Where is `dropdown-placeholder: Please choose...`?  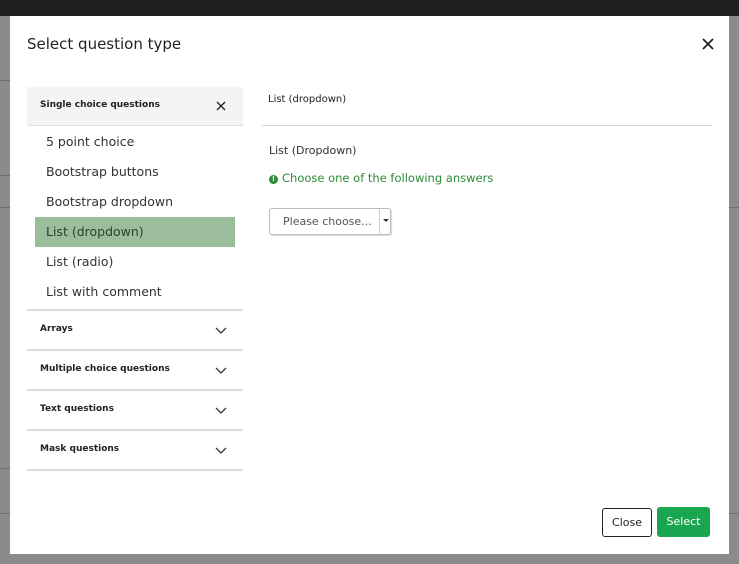 dropdown-placeholder: Please choose... is located at coordinates (327, 221).